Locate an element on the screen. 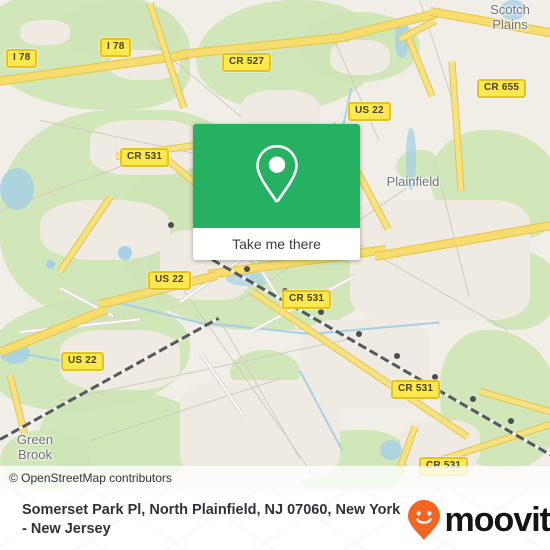 The height and width of the screenshot is (550, 550). attribution-bar: © OpenStreetMap contributors is located at coordinates (275, 477).